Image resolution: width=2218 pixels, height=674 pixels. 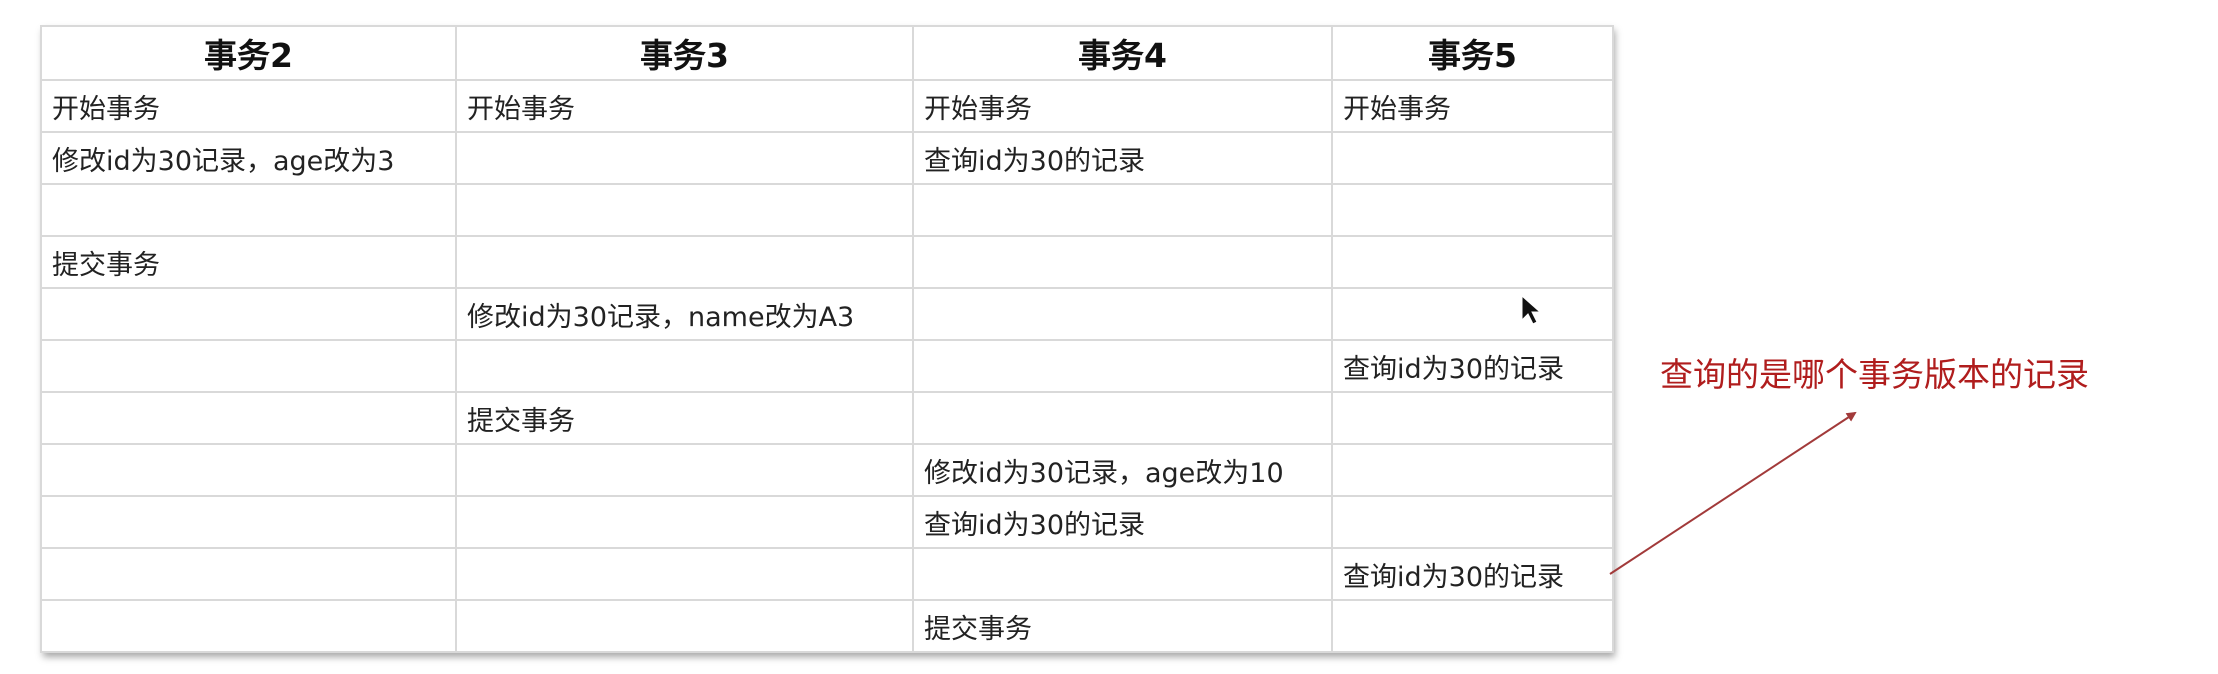 I want to click on column-header-tx5: 事务5, so click(x=1472, y=53).